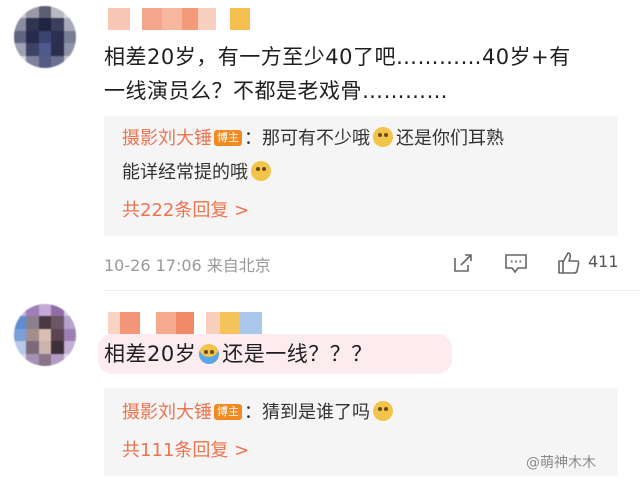 The image size is (640, 485). I want to click on comment-text: 相差20岁 还是一线？？？, so click(238, 354).